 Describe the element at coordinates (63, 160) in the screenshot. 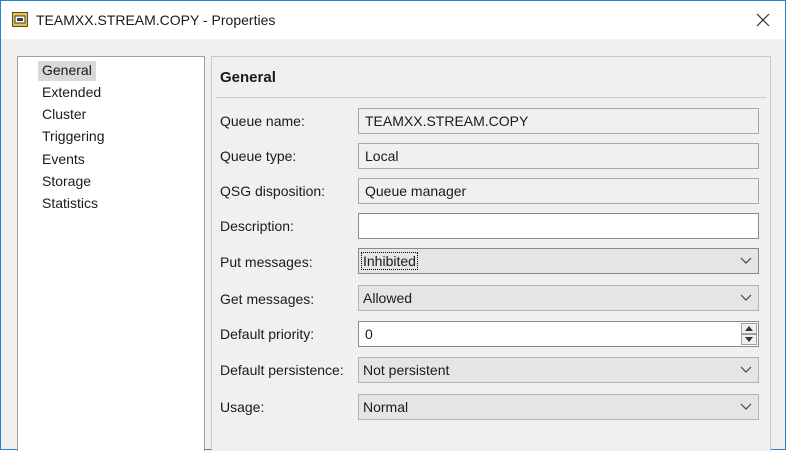

I see `nav-item-events: Events` at that location.